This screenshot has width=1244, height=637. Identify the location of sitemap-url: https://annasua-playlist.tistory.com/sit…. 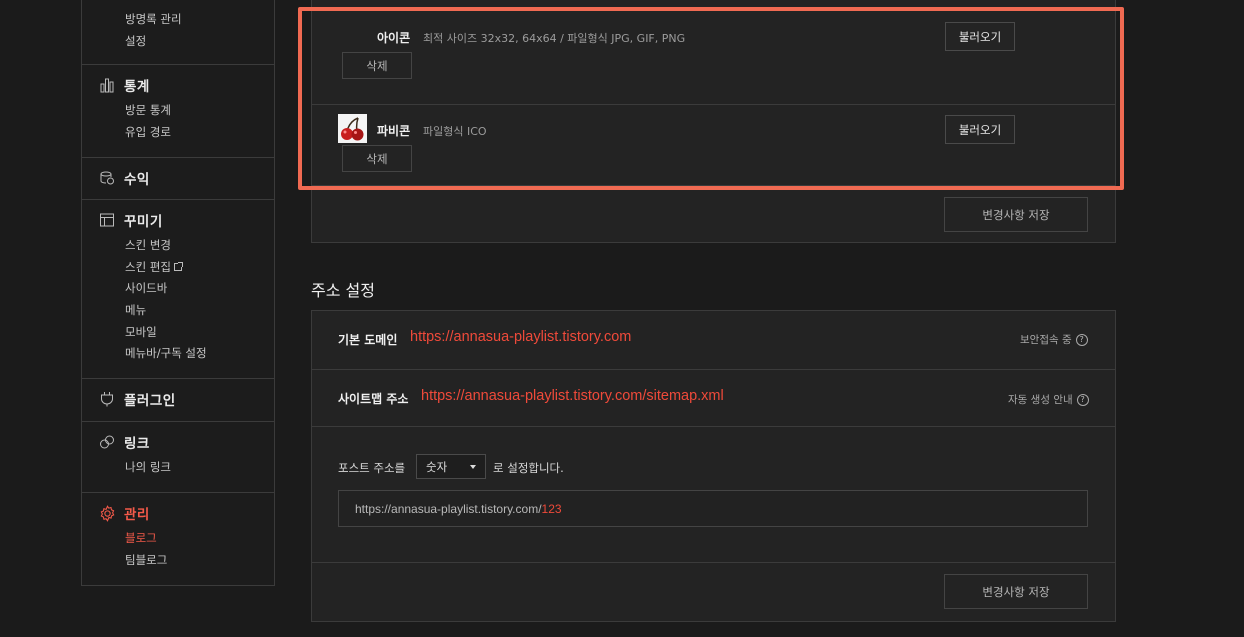
(572, 396).